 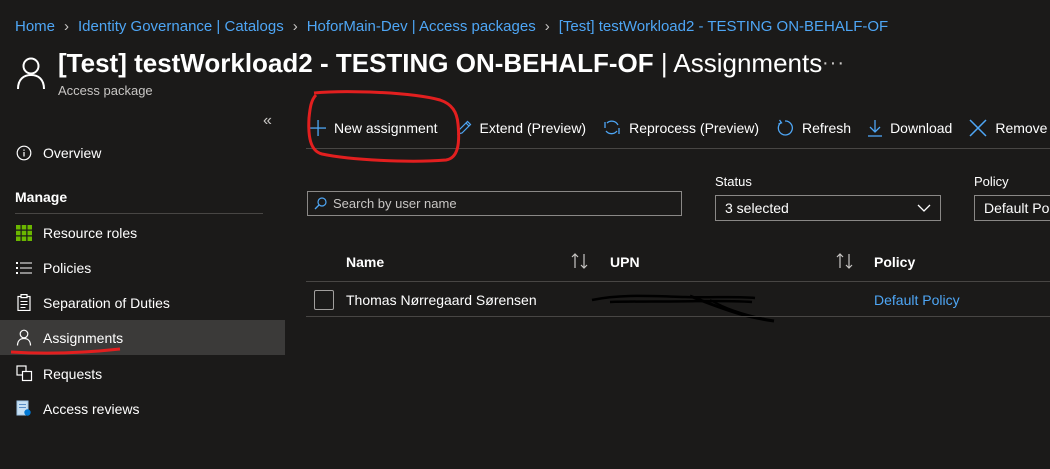 What do you see at coordinates (978, 128) in the screenshot?
I see `close-icon` at bounding box center [978, 128].